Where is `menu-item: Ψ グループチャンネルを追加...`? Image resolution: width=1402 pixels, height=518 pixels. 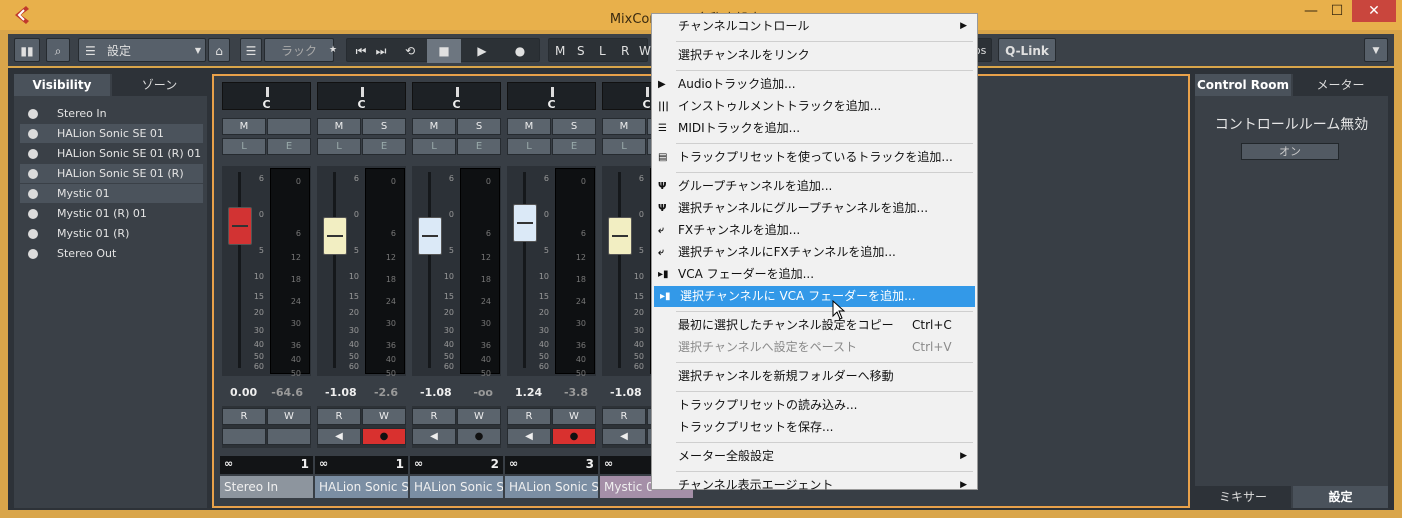
menu-item: Ψ グループチャンネルを追加... is located at coordinates (814, 186).